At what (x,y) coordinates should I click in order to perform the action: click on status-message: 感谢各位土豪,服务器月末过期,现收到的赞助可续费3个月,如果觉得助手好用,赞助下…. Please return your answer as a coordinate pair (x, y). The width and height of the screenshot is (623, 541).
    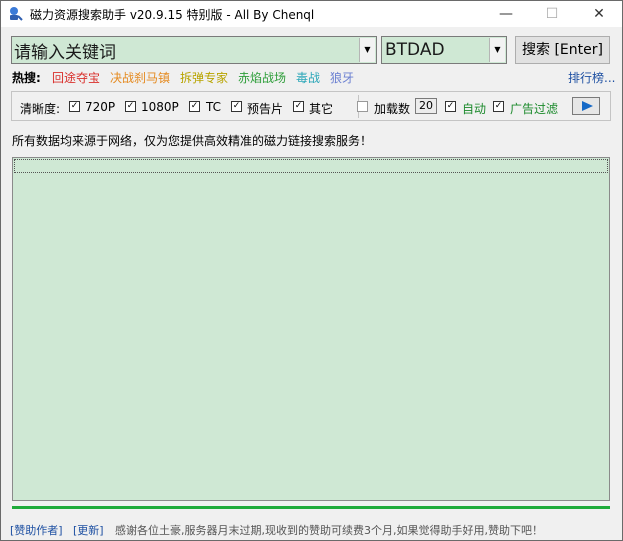
    Looking at the image, I should click on (329, 530).